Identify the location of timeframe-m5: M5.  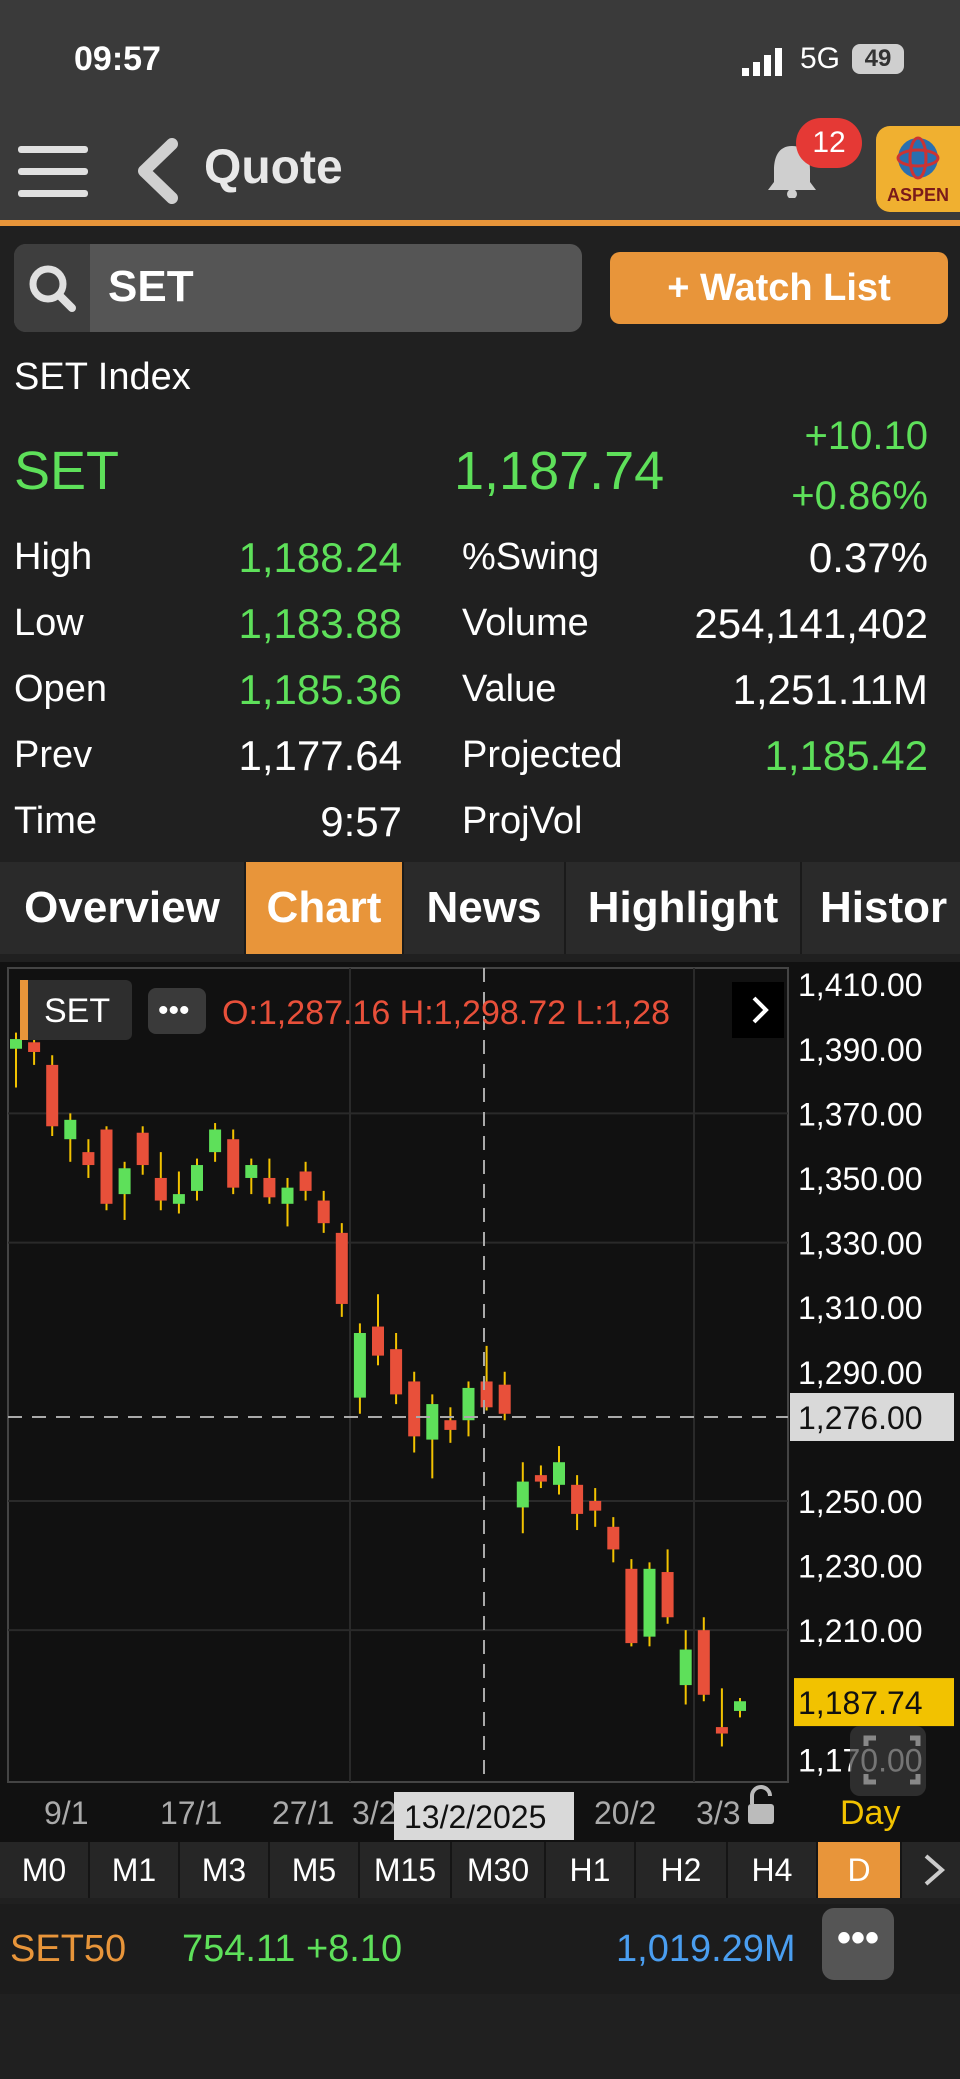
(315, 1870).